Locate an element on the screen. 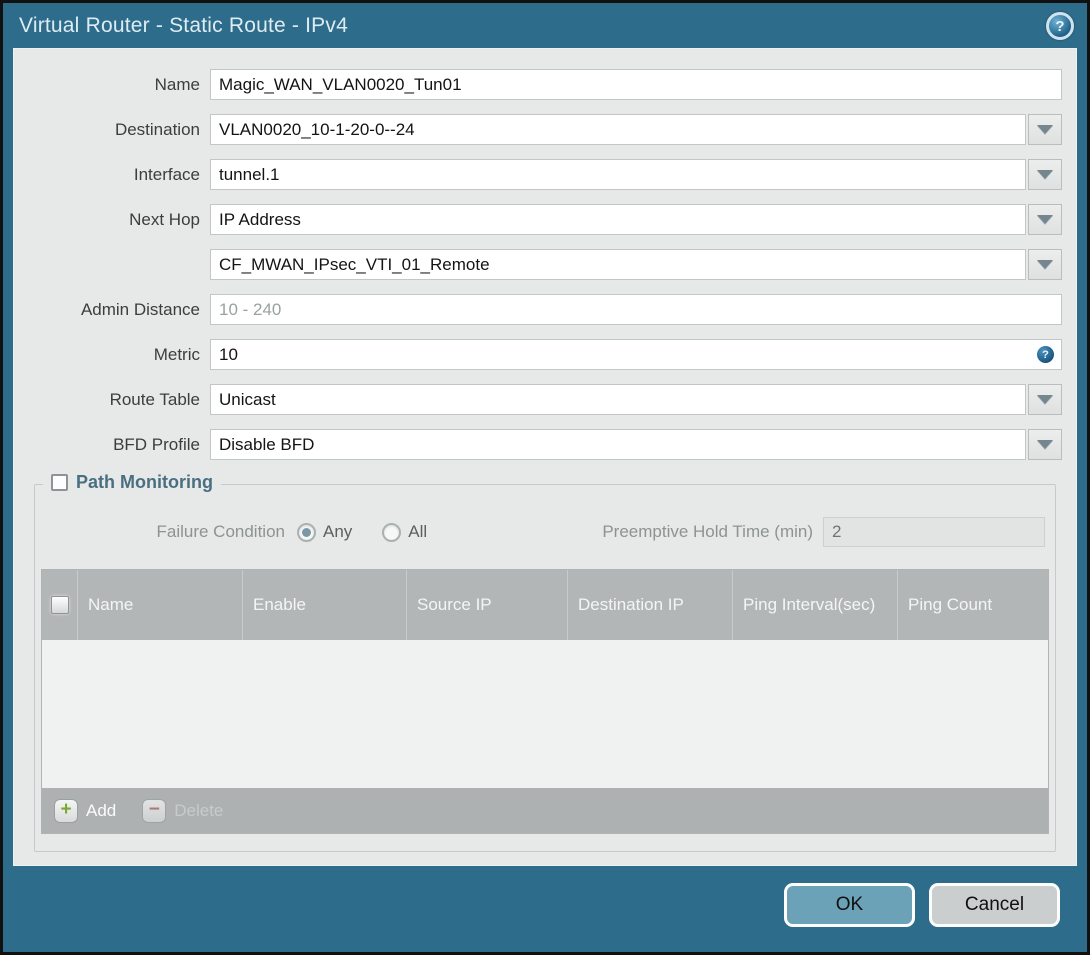 The height and width of the screenshot is (955, 1090). dialog-footer: OK Cancel is located at coordinates (545, 909).